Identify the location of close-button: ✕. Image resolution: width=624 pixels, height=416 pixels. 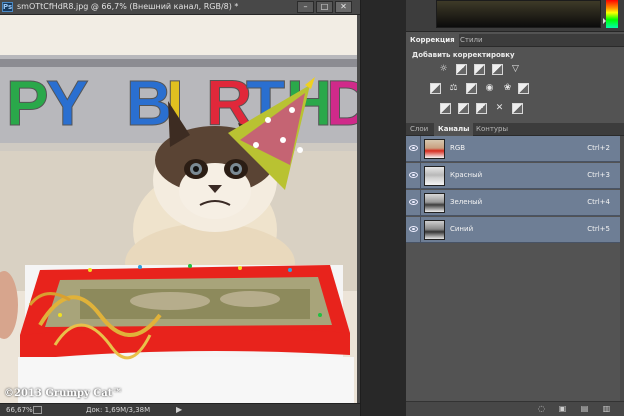
(343, 7).